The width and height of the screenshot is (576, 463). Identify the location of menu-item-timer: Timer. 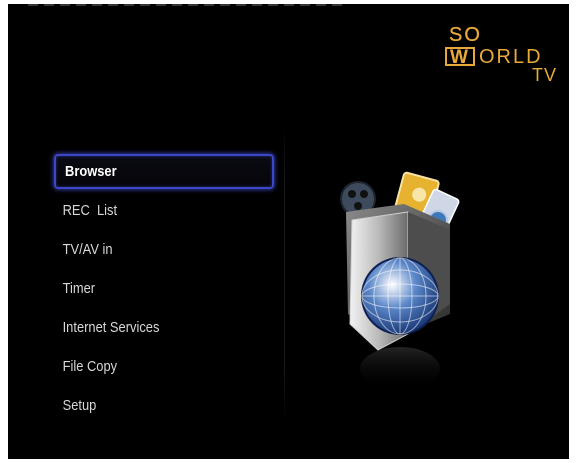
(145, 288).